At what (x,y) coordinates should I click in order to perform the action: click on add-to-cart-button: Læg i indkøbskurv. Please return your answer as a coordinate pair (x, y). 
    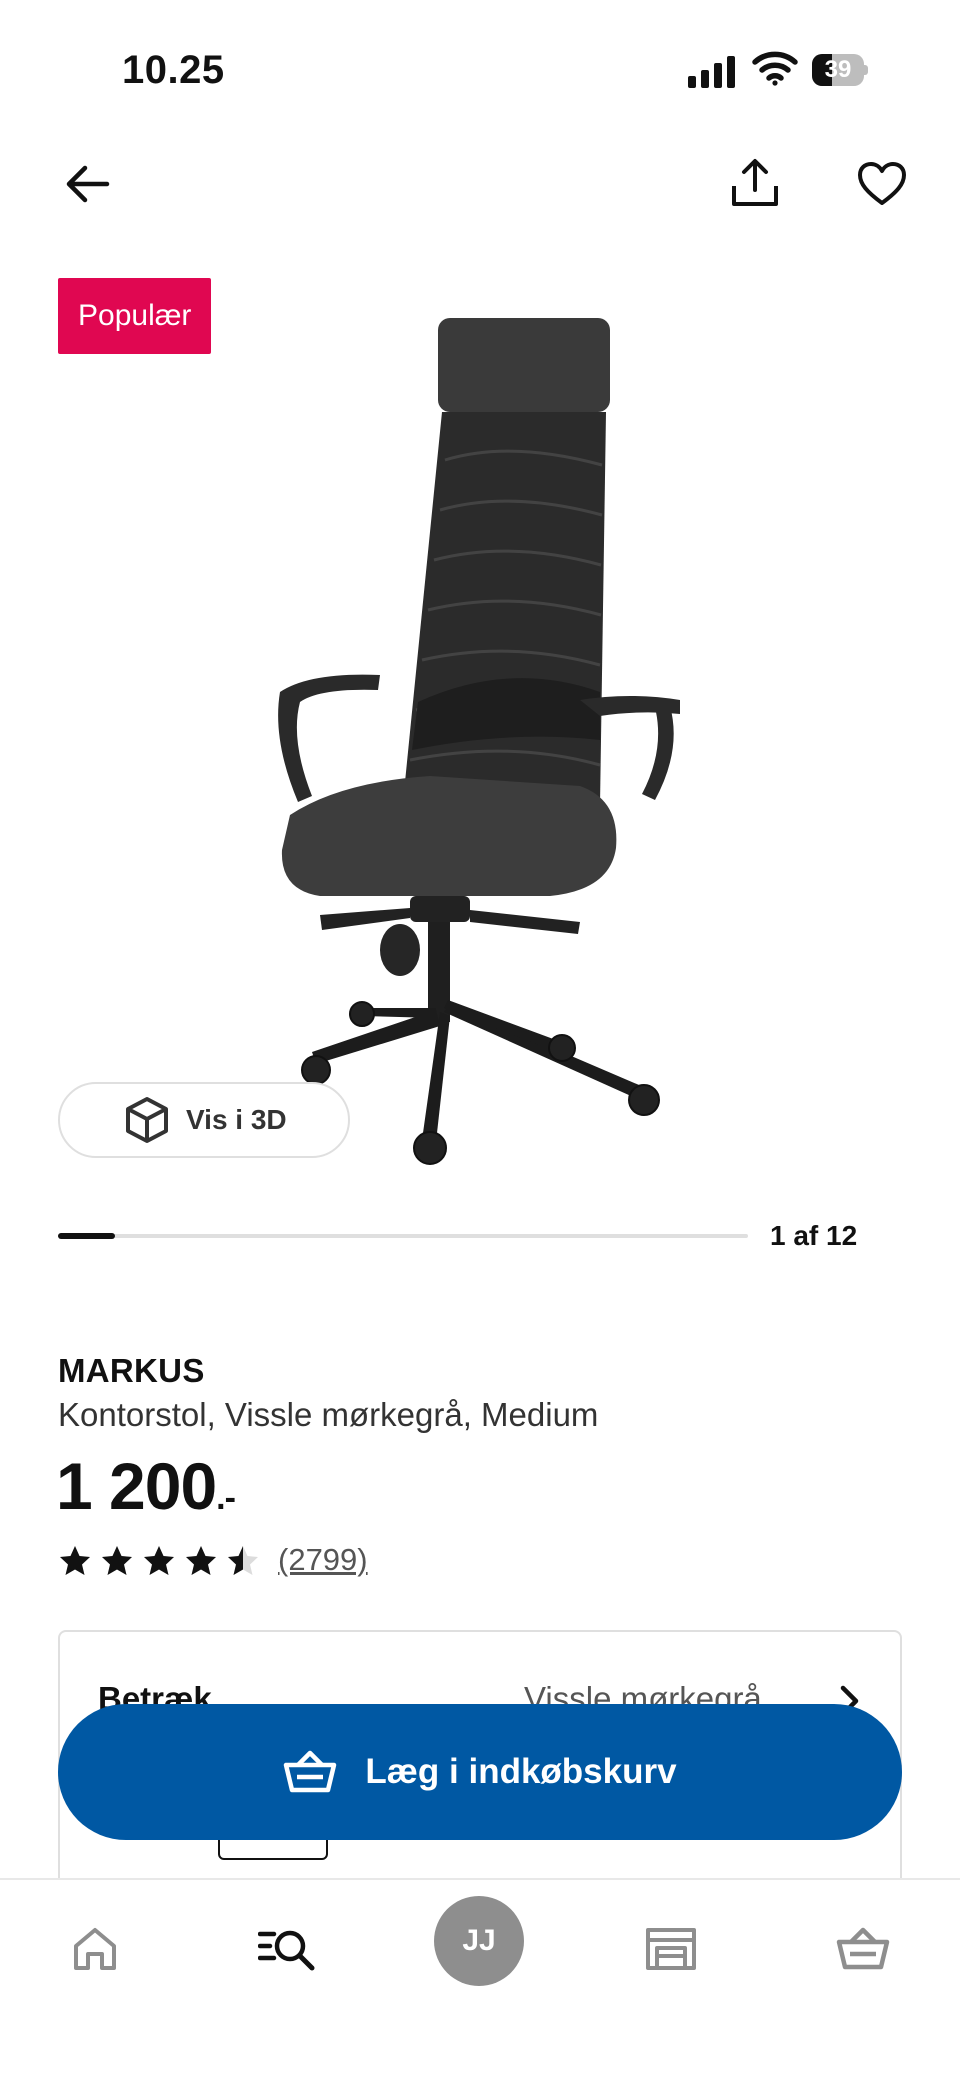
    Looking at the image, I should click on (480, 1772).